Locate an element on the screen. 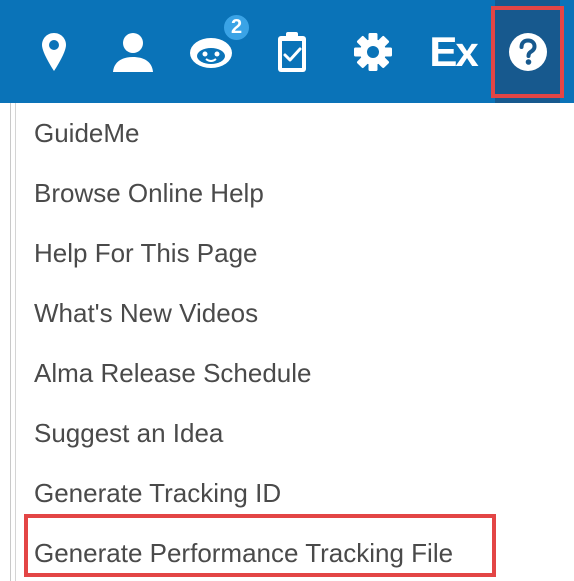  gear-icon is located at coordinates (373, 51).